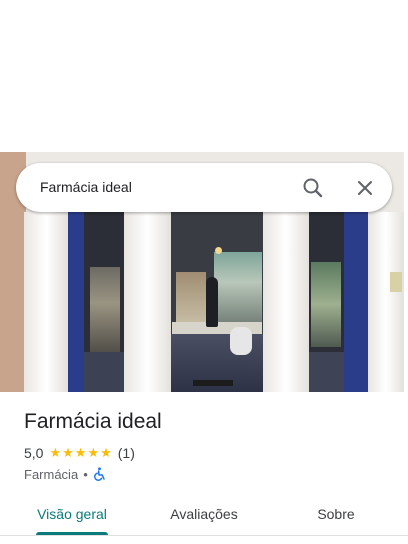 The width and height of the screenshot is (408, 544). What do you see at coordinates (51, 474) in the screenshot?
I see `place-category: Farmácia` at bounding box center [51, 474].